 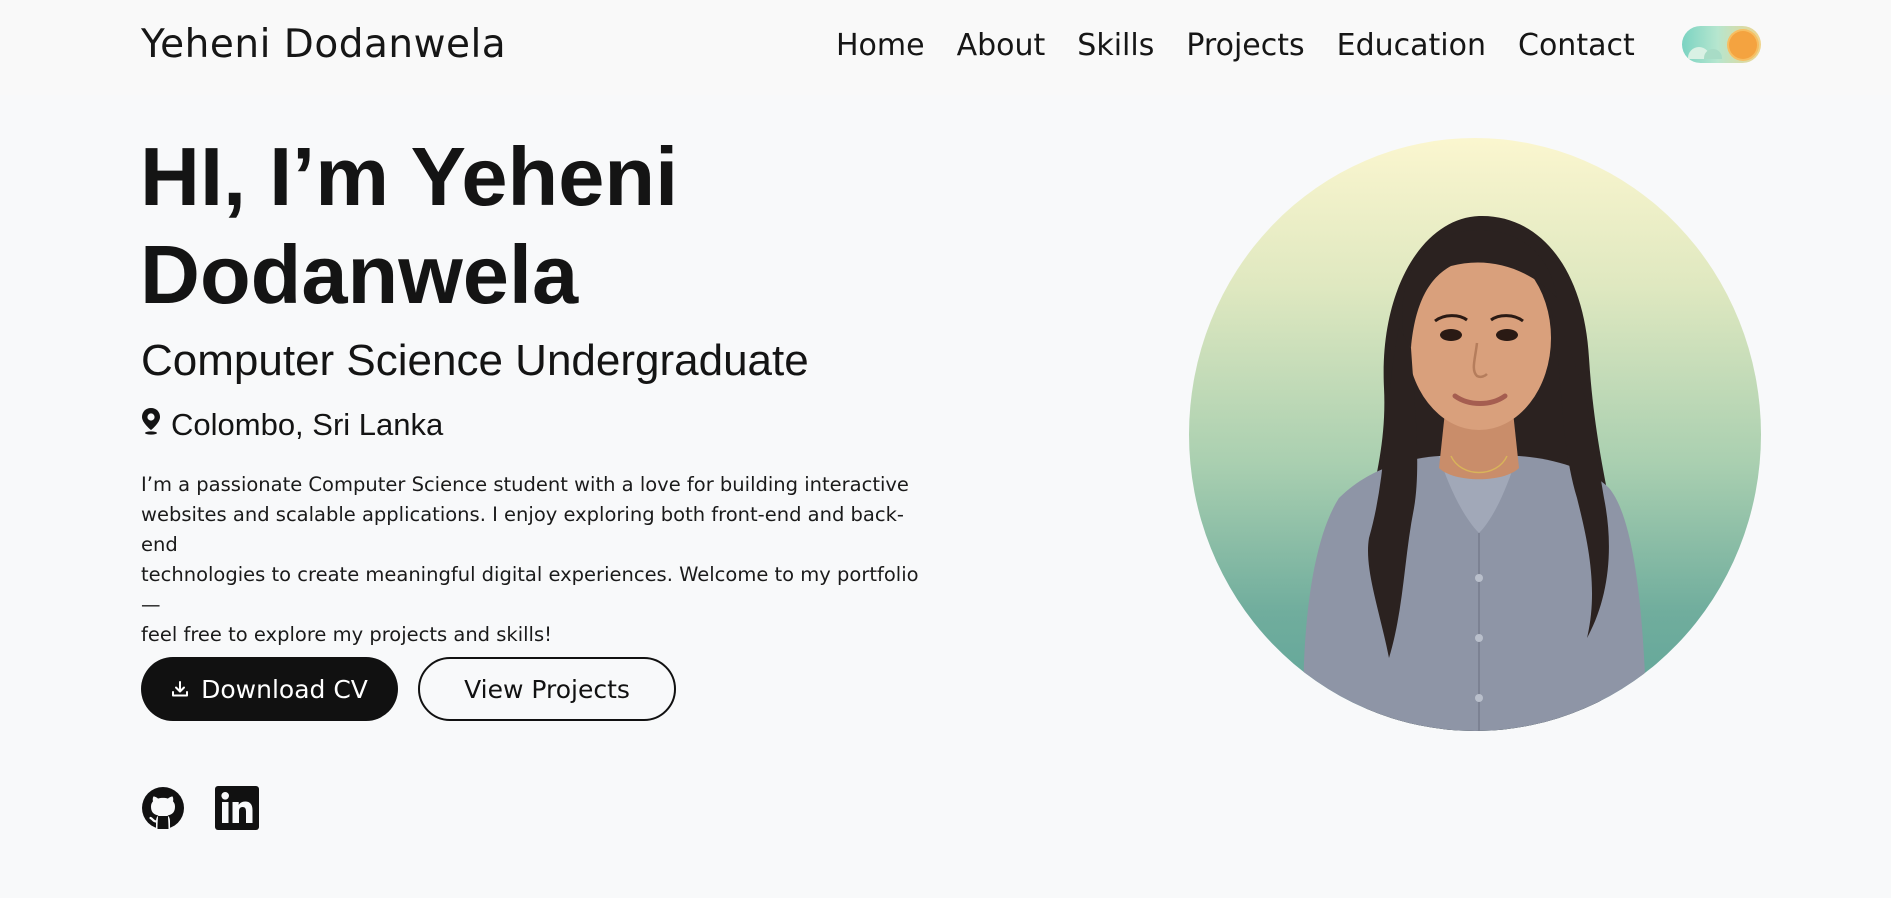 What do you see at coordinates (180, 689) in the screenshot?
I see `download-icon` at bounding box center [180, 689].